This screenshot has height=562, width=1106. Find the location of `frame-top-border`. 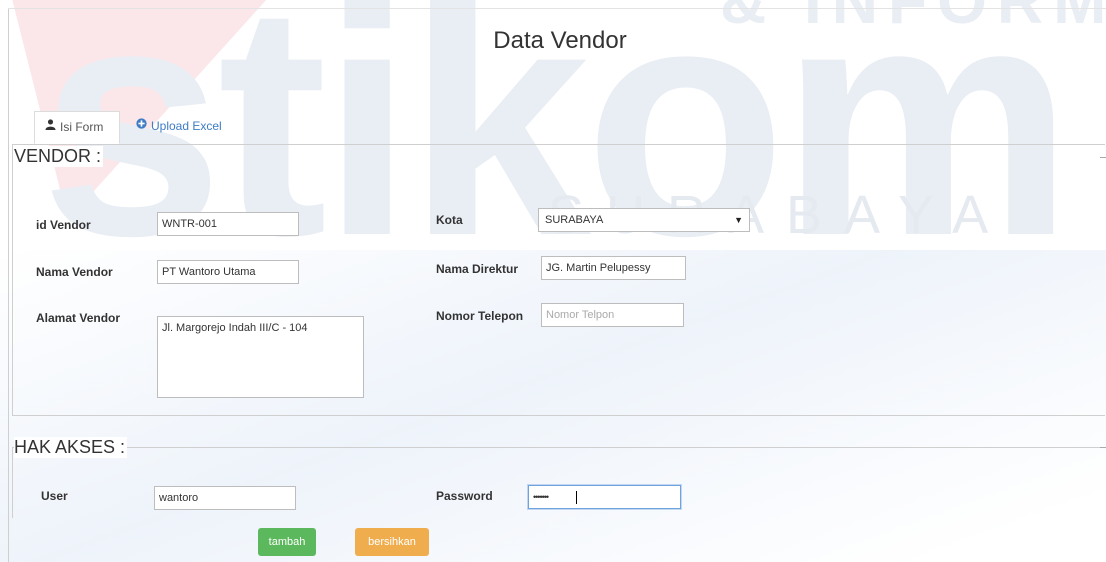

frame-top-border is located at coordinates (557, 8).